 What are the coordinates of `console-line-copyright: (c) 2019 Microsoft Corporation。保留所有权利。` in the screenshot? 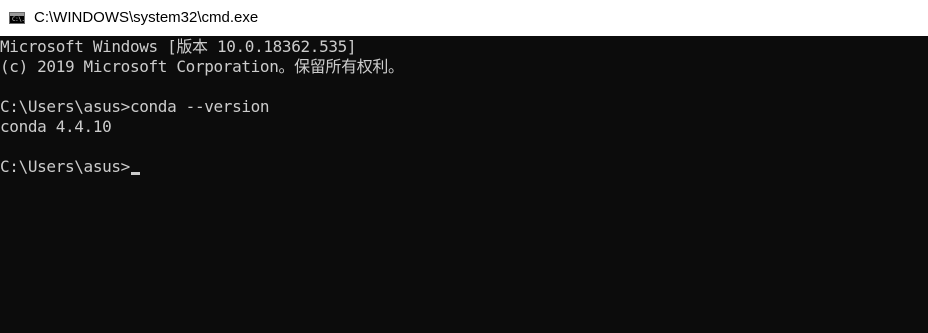 It's located at (202, 66).